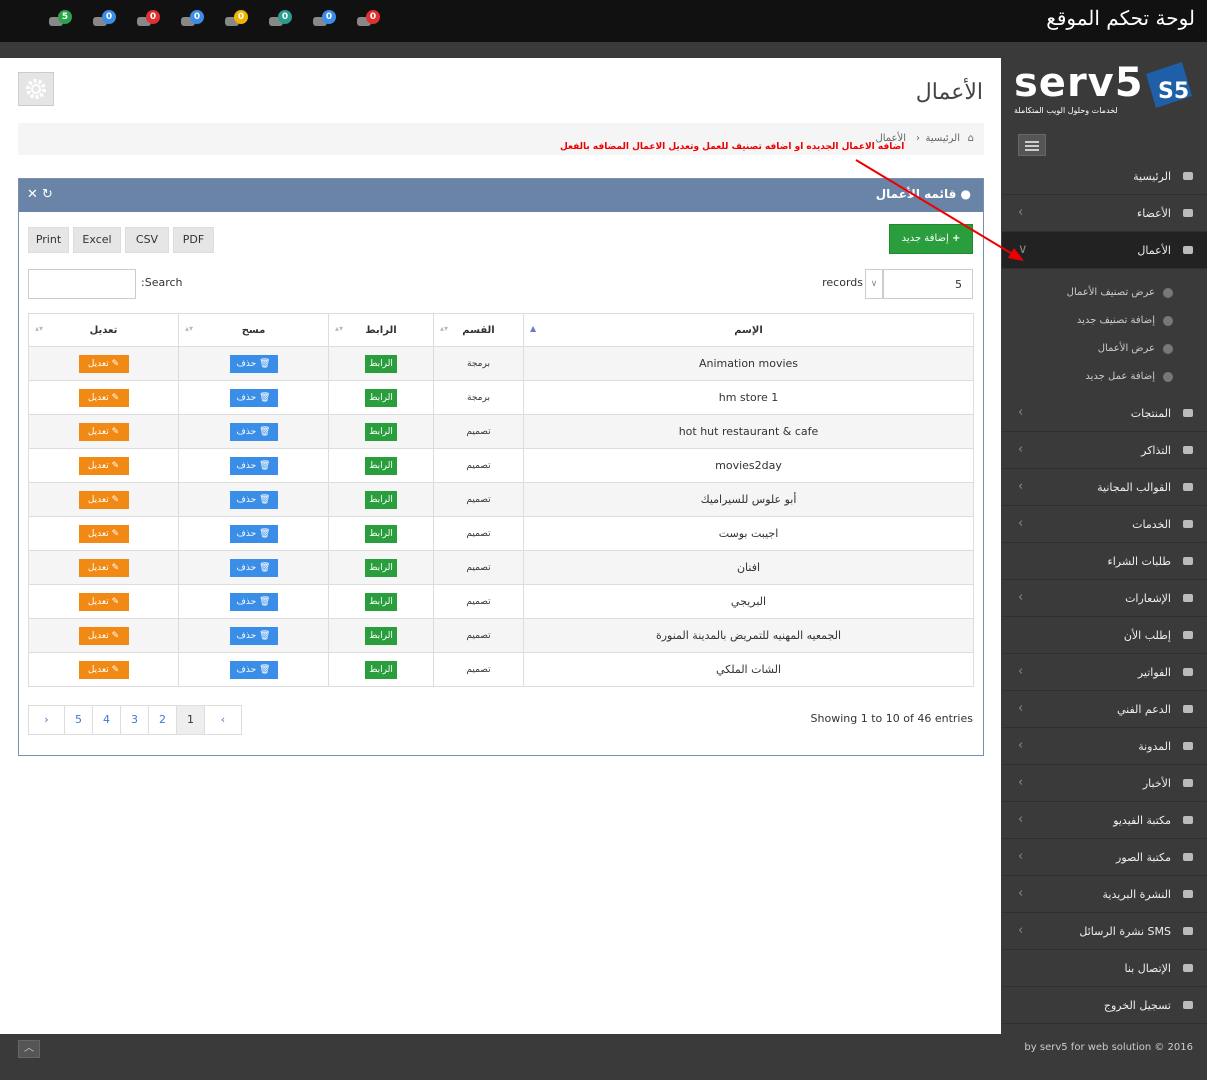 Image resolution: width=1207 pixels, height=1080 pixels. Describe the element at coordinates (748, 330) in the screenshot. I see `col-name: ▲ الإسم` at that location.